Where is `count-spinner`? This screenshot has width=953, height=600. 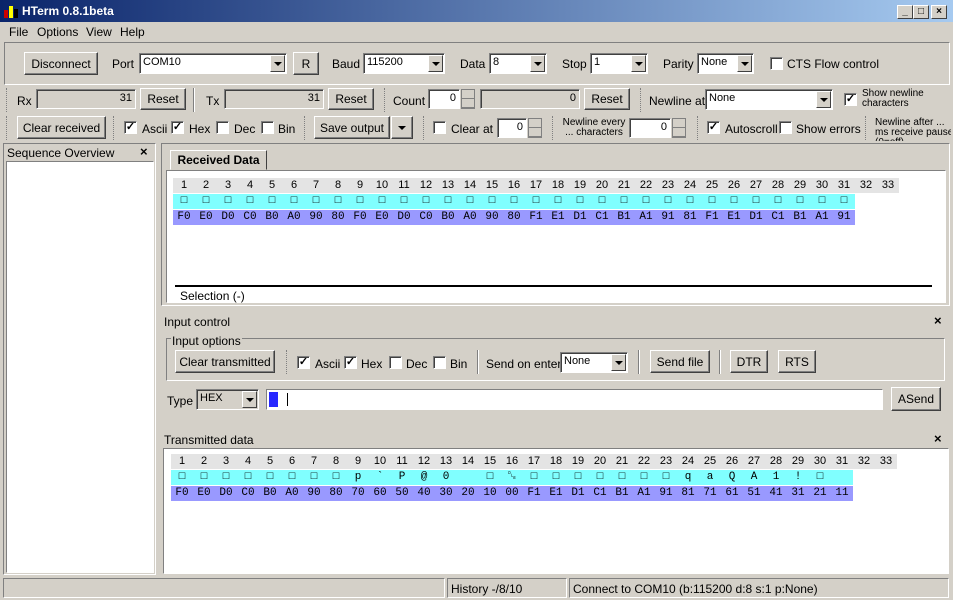 count-spinner is located at coordinates (468, 99).